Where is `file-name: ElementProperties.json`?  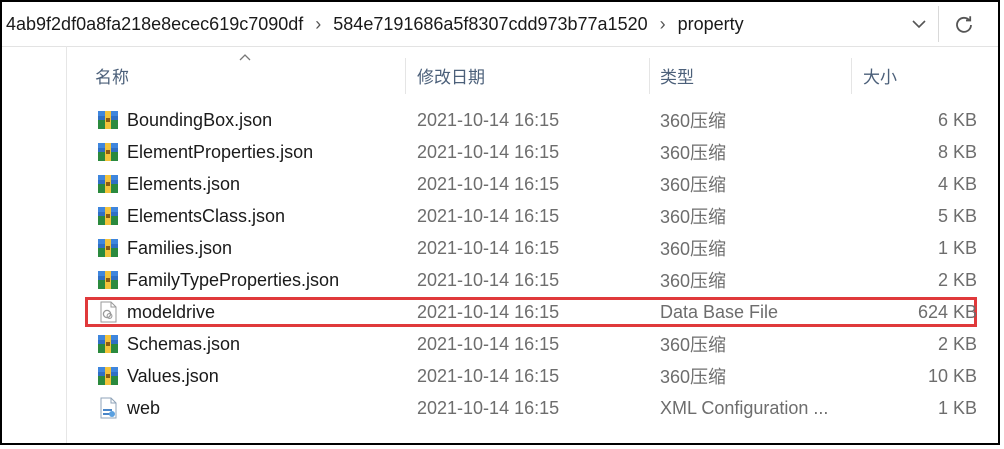 file-name: ElementProperties.json is located at coordinates (220, 151).